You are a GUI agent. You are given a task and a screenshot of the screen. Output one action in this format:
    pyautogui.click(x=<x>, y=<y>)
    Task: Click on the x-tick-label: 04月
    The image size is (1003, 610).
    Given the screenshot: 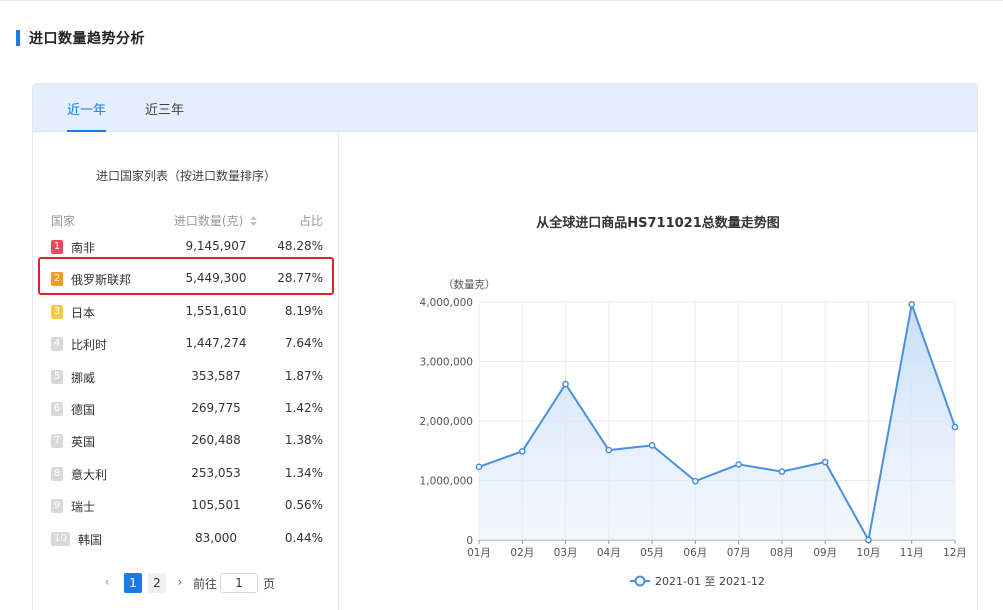 What is the action you would take?
    pyautogui.click(x=609, y=553)
    